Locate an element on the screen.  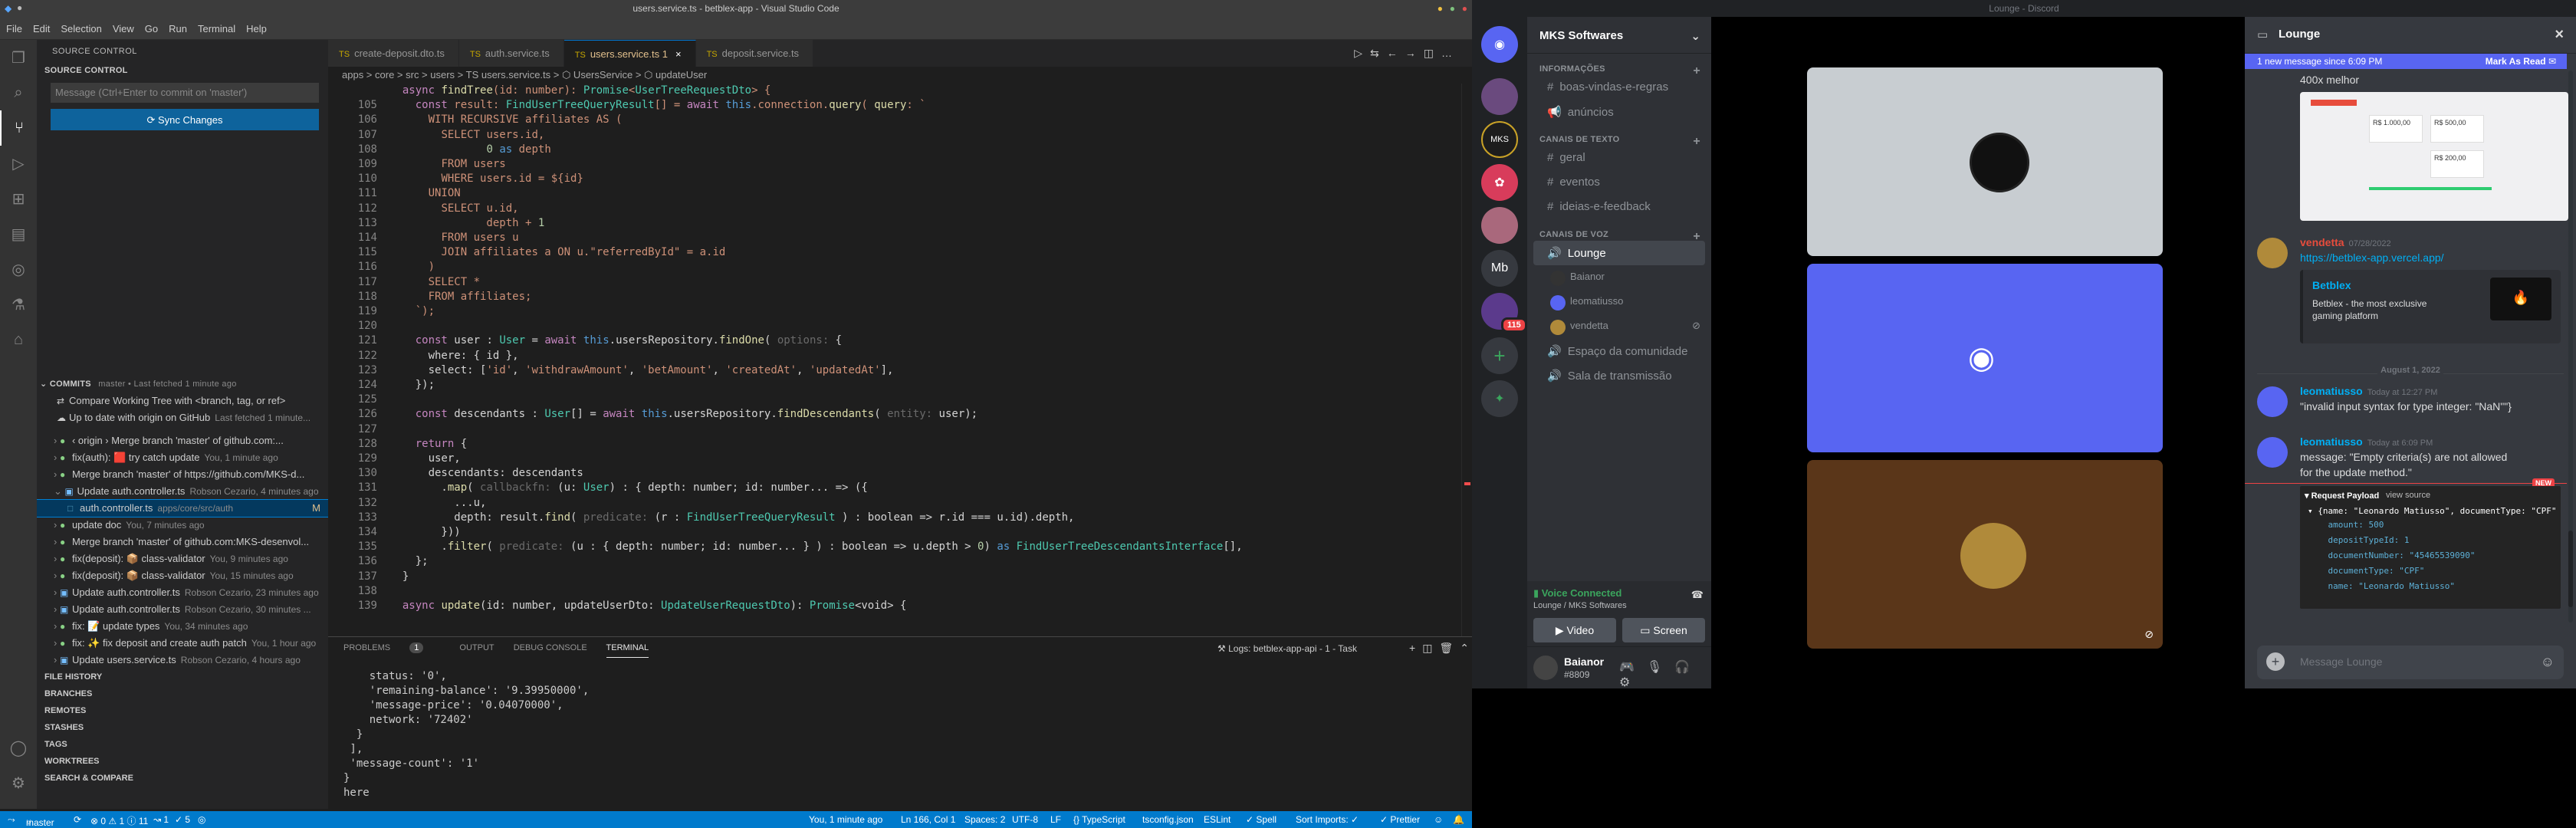
tags-section: TAGS is located at coordinates (182, 744).